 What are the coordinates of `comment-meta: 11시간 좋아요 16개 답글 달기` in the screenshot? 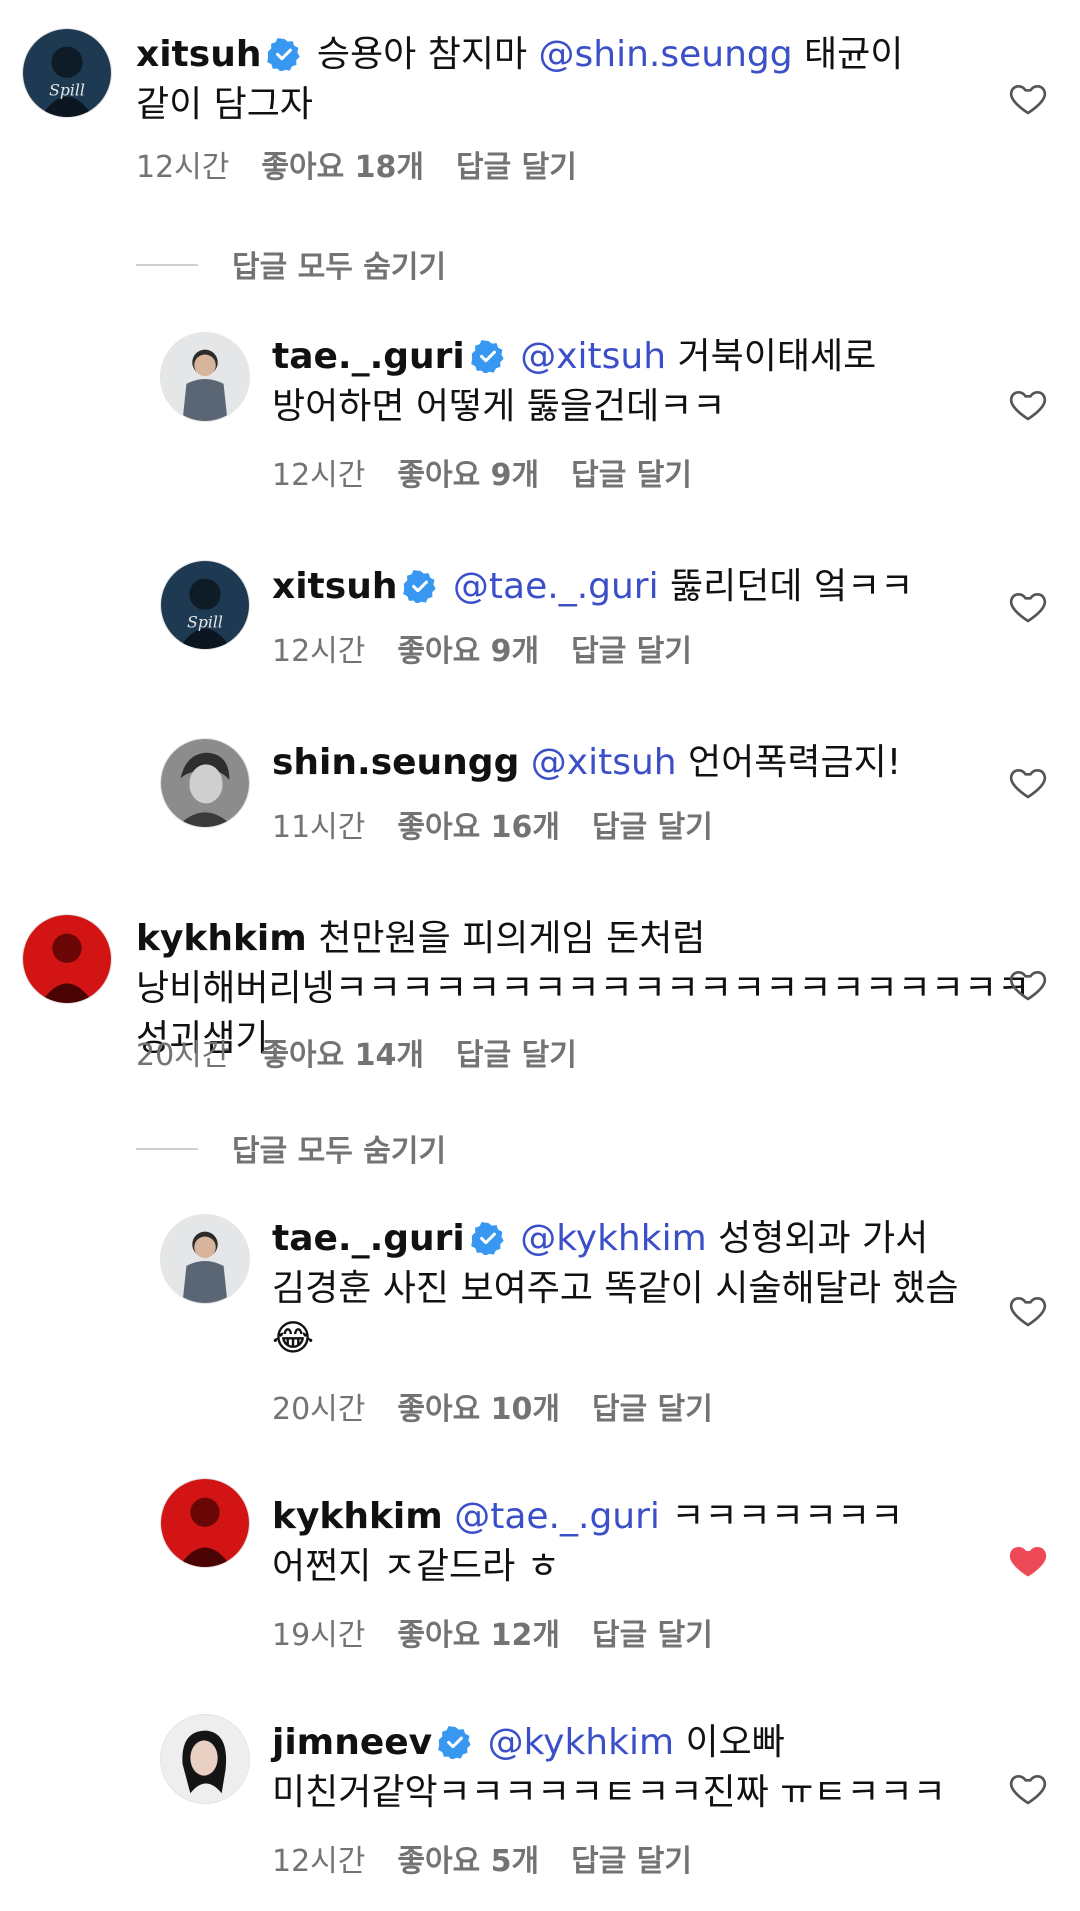 It's located at (508, 824).